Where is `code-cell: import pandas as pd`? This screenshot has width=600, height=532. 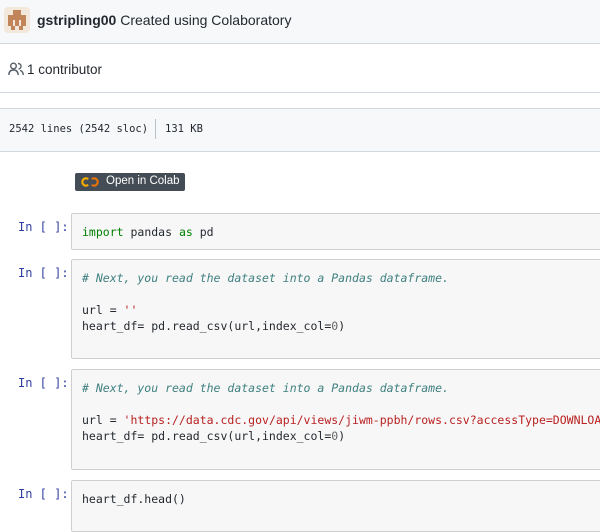 code-cell: import pandas as pd is located at coordinates (335, 231).